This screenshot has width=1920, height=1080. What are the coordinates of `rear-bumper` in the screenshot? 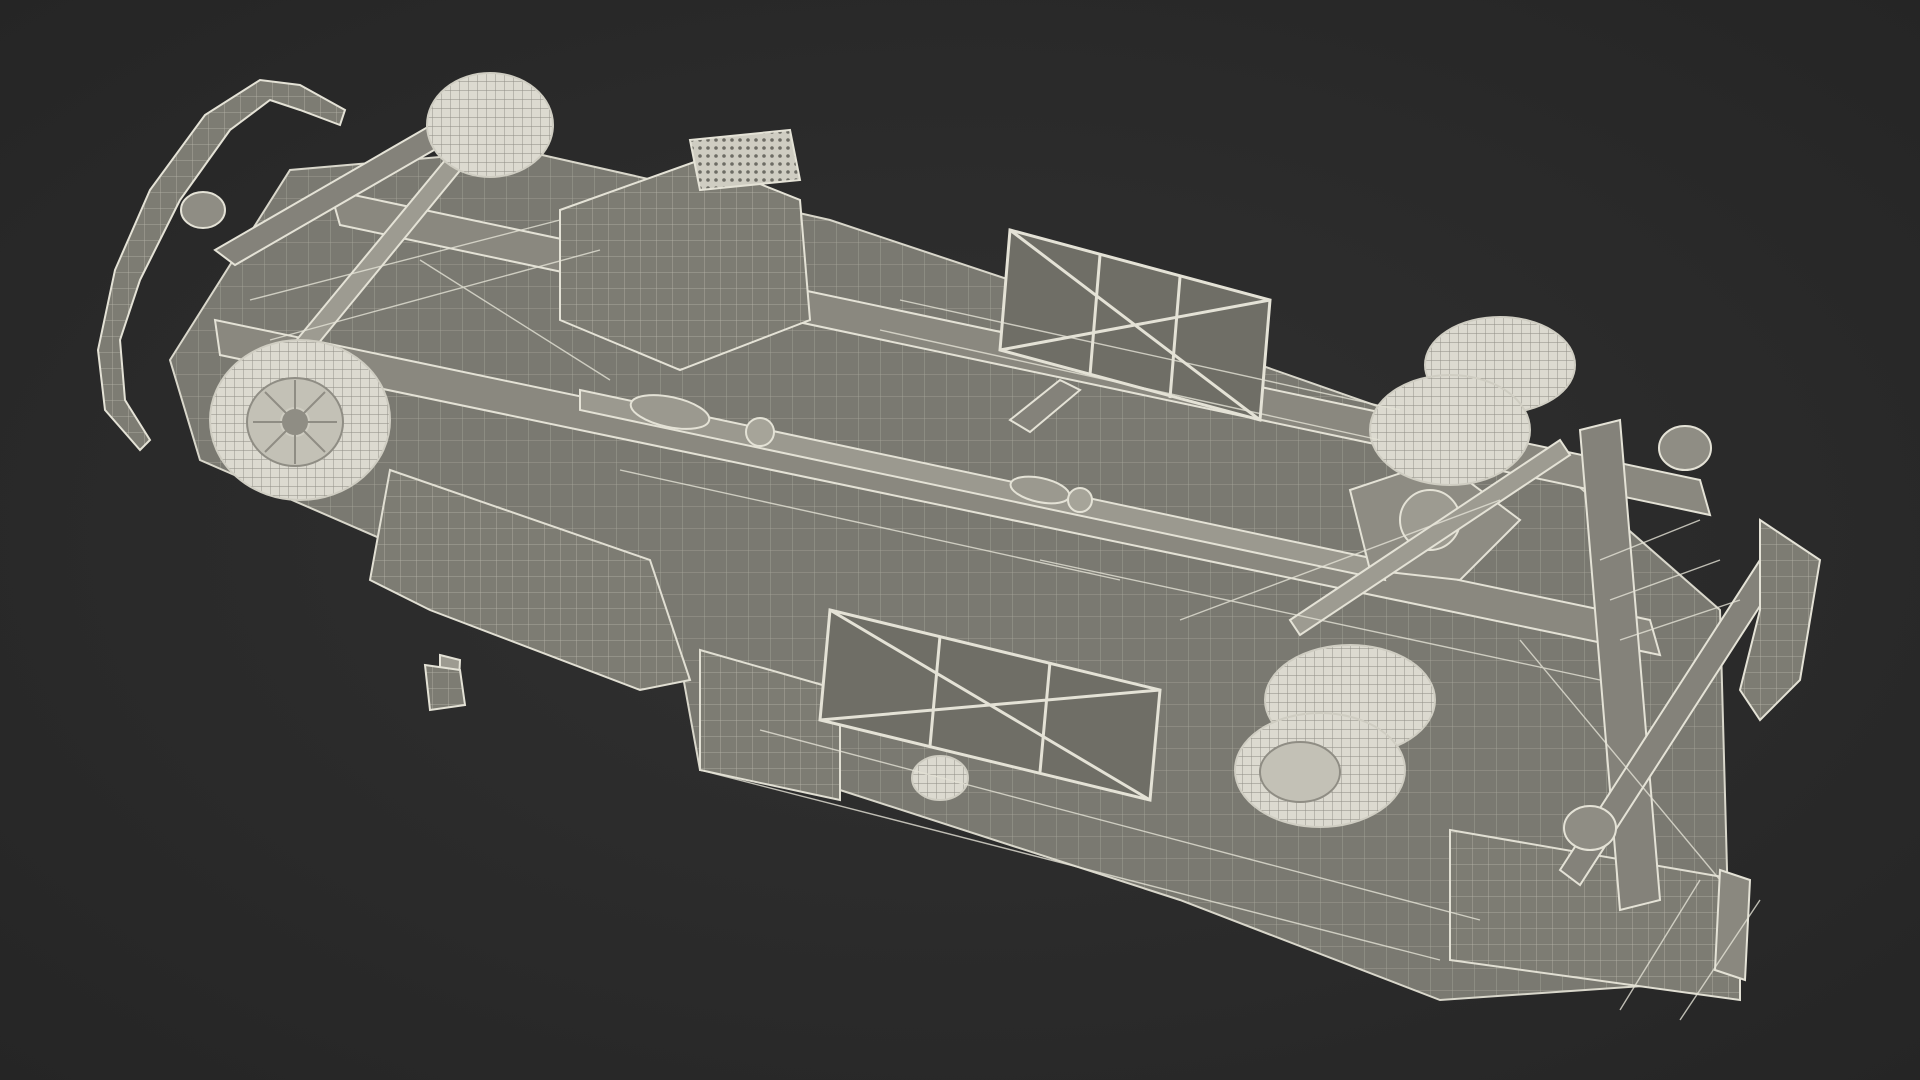 It's located at (1767, 750).